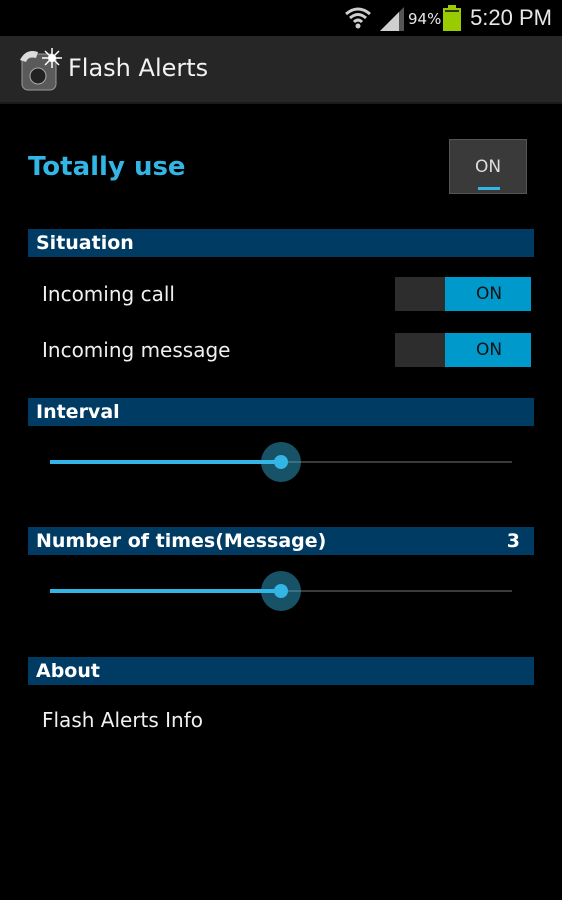 The height and width of the screenshot is (900, 562). I want to click on incoming-call-switch: ON, so click(463, 294).